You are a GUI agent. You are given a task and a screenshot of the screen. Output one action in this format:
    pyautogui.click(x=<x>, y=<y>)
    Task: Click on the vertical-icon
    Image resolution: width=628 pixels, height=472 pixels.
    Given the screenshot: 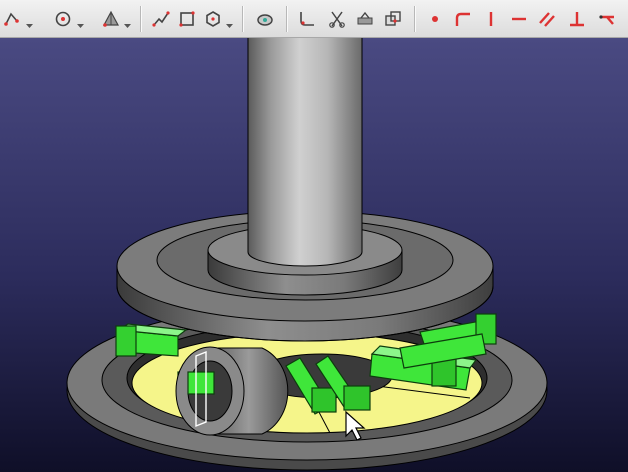 What is the action you would take?
    pyautogui.click(x=491, y=19)
    